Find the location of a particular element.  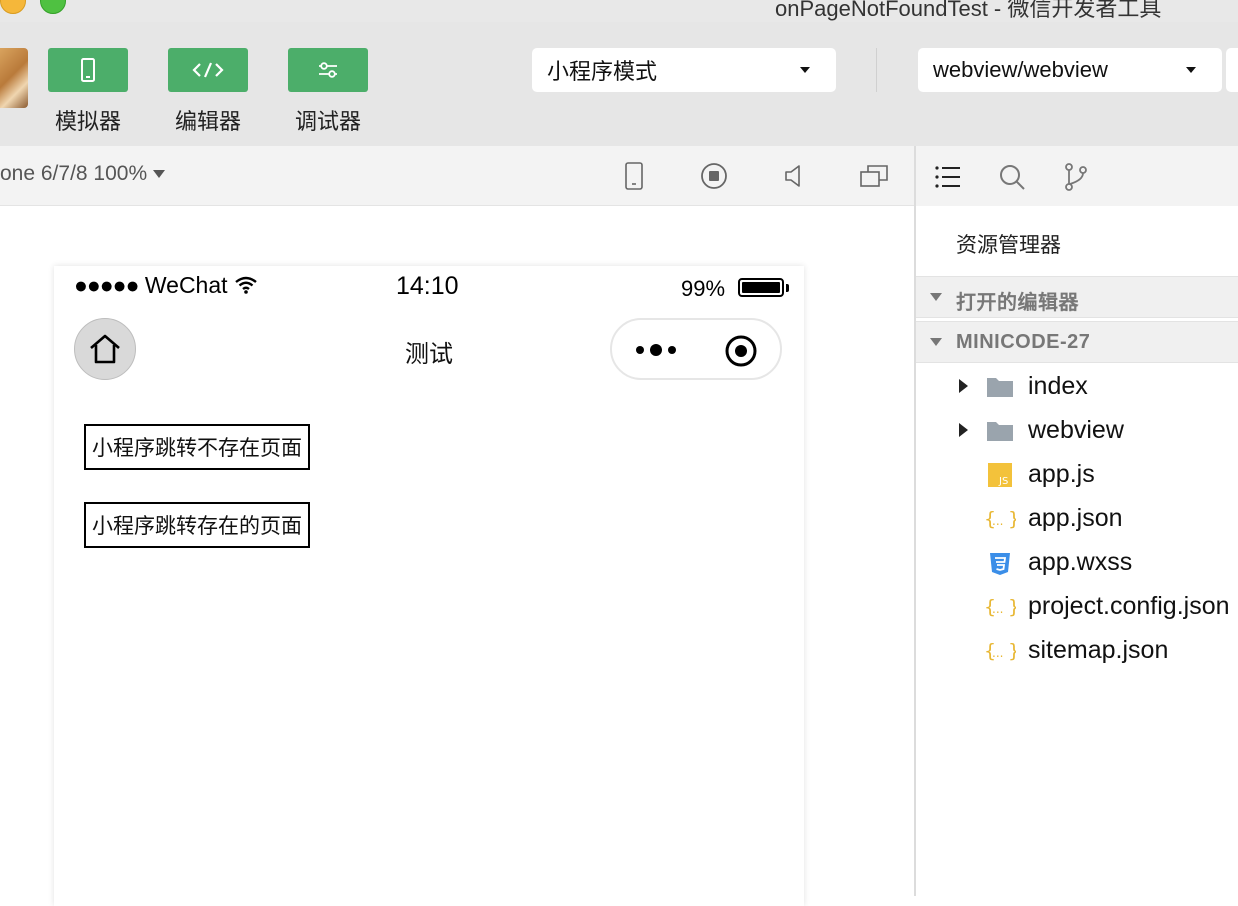

file-tree-item: app.wxss is located at coordinates (1077, 563).